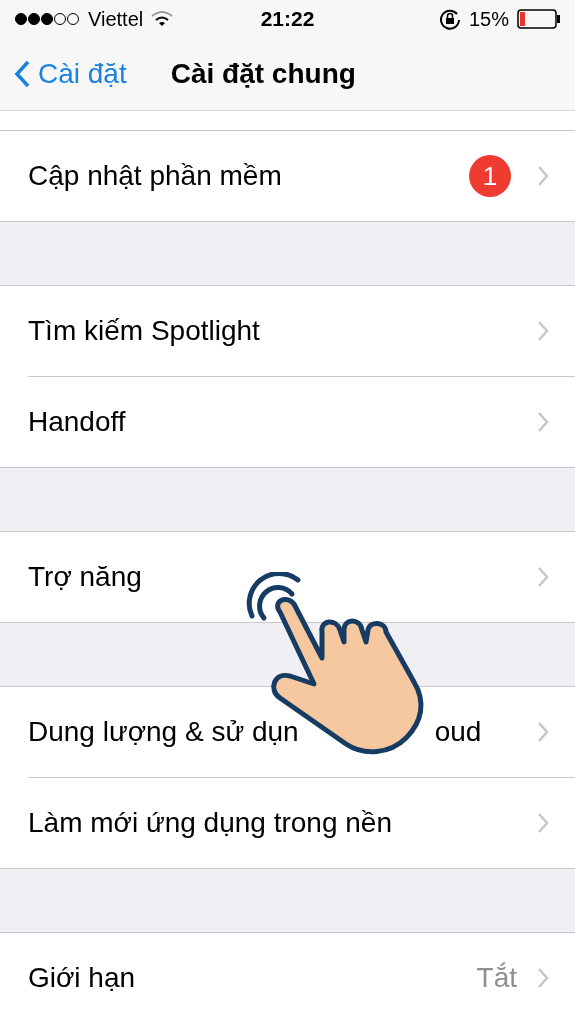  Describe the element at coordinates (301, 331) in the screenshot. I see `settings-row: Tìm kiếm Spotlight` at that location.